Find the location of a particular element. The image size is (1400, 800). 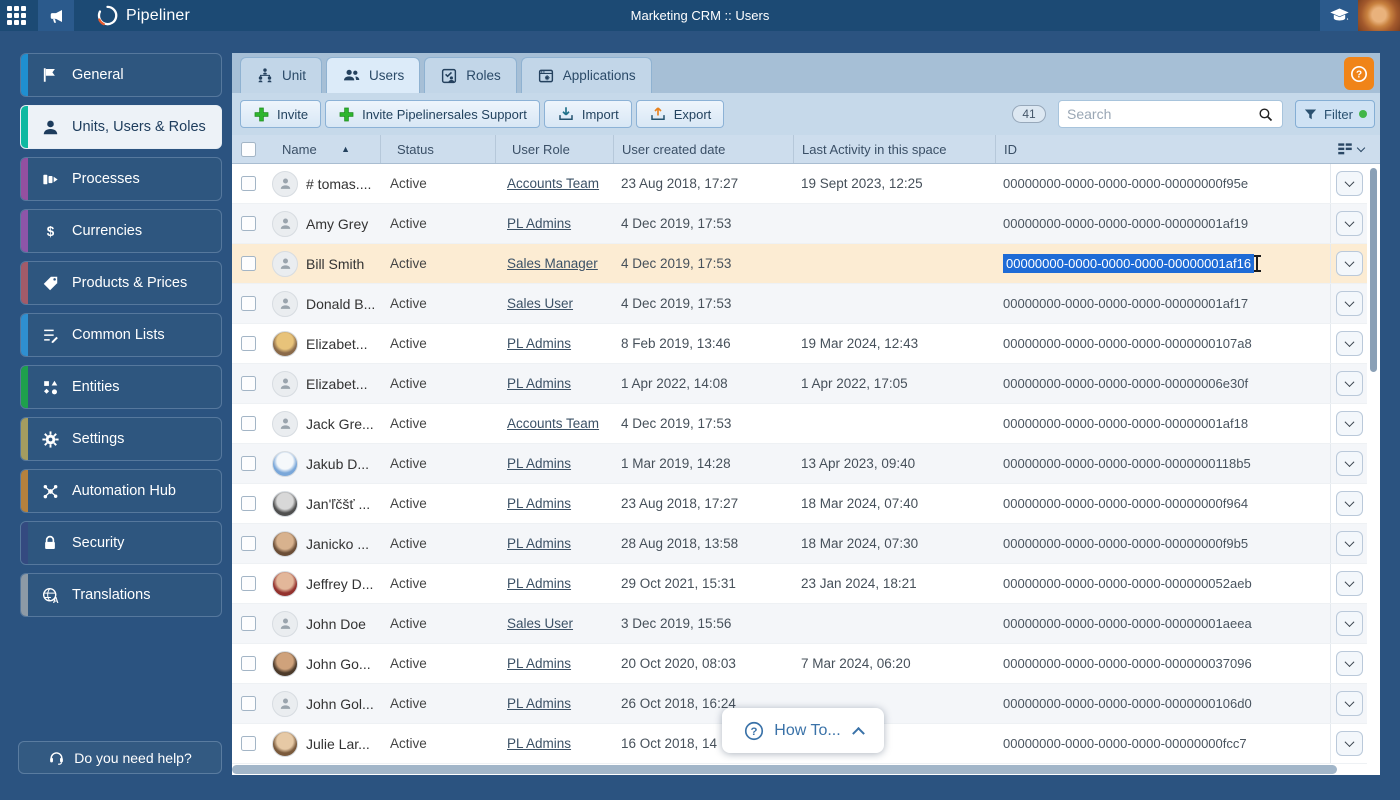

contextual-help-button: ? is located at coordinates (1359, 73).